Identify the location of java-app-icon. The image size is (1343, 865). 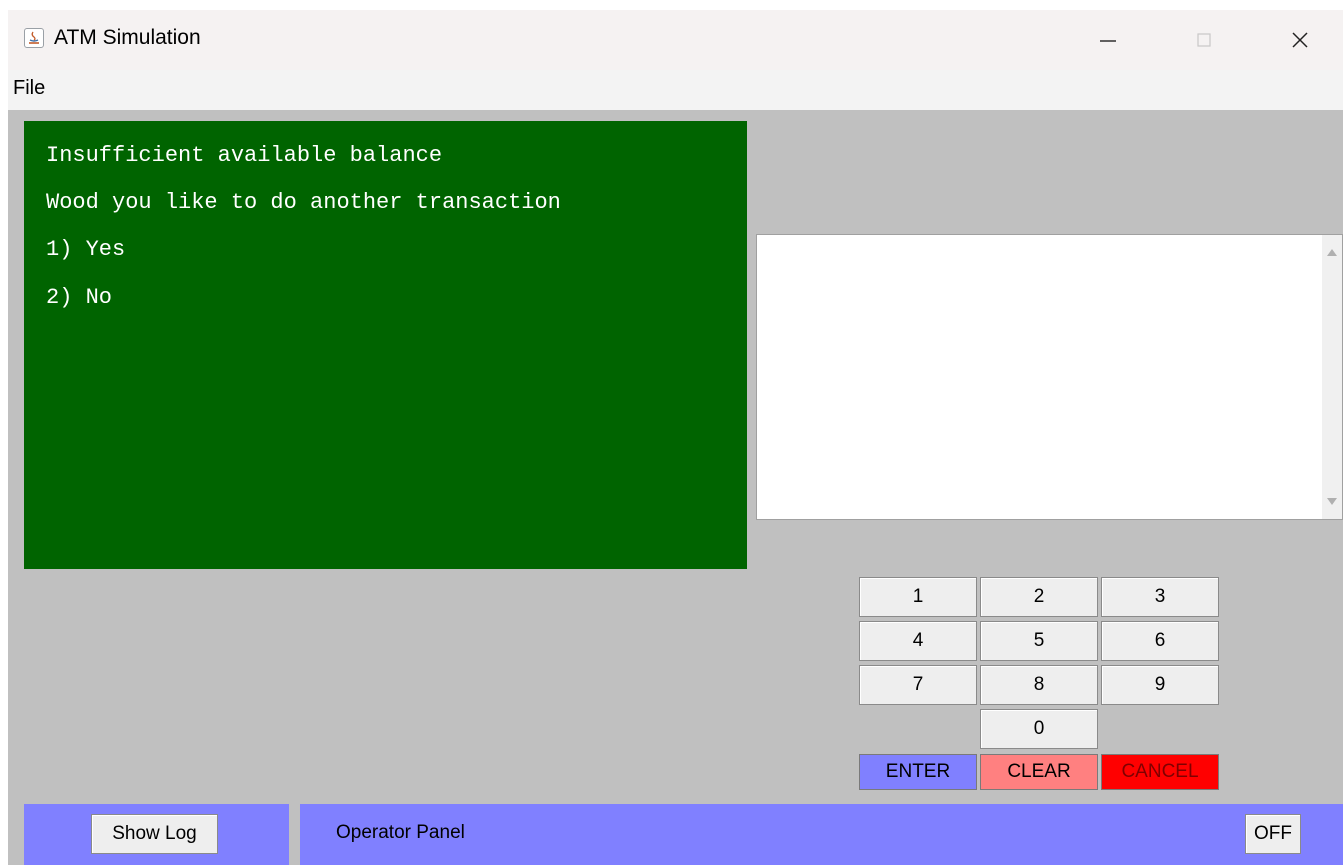
(34, 38).